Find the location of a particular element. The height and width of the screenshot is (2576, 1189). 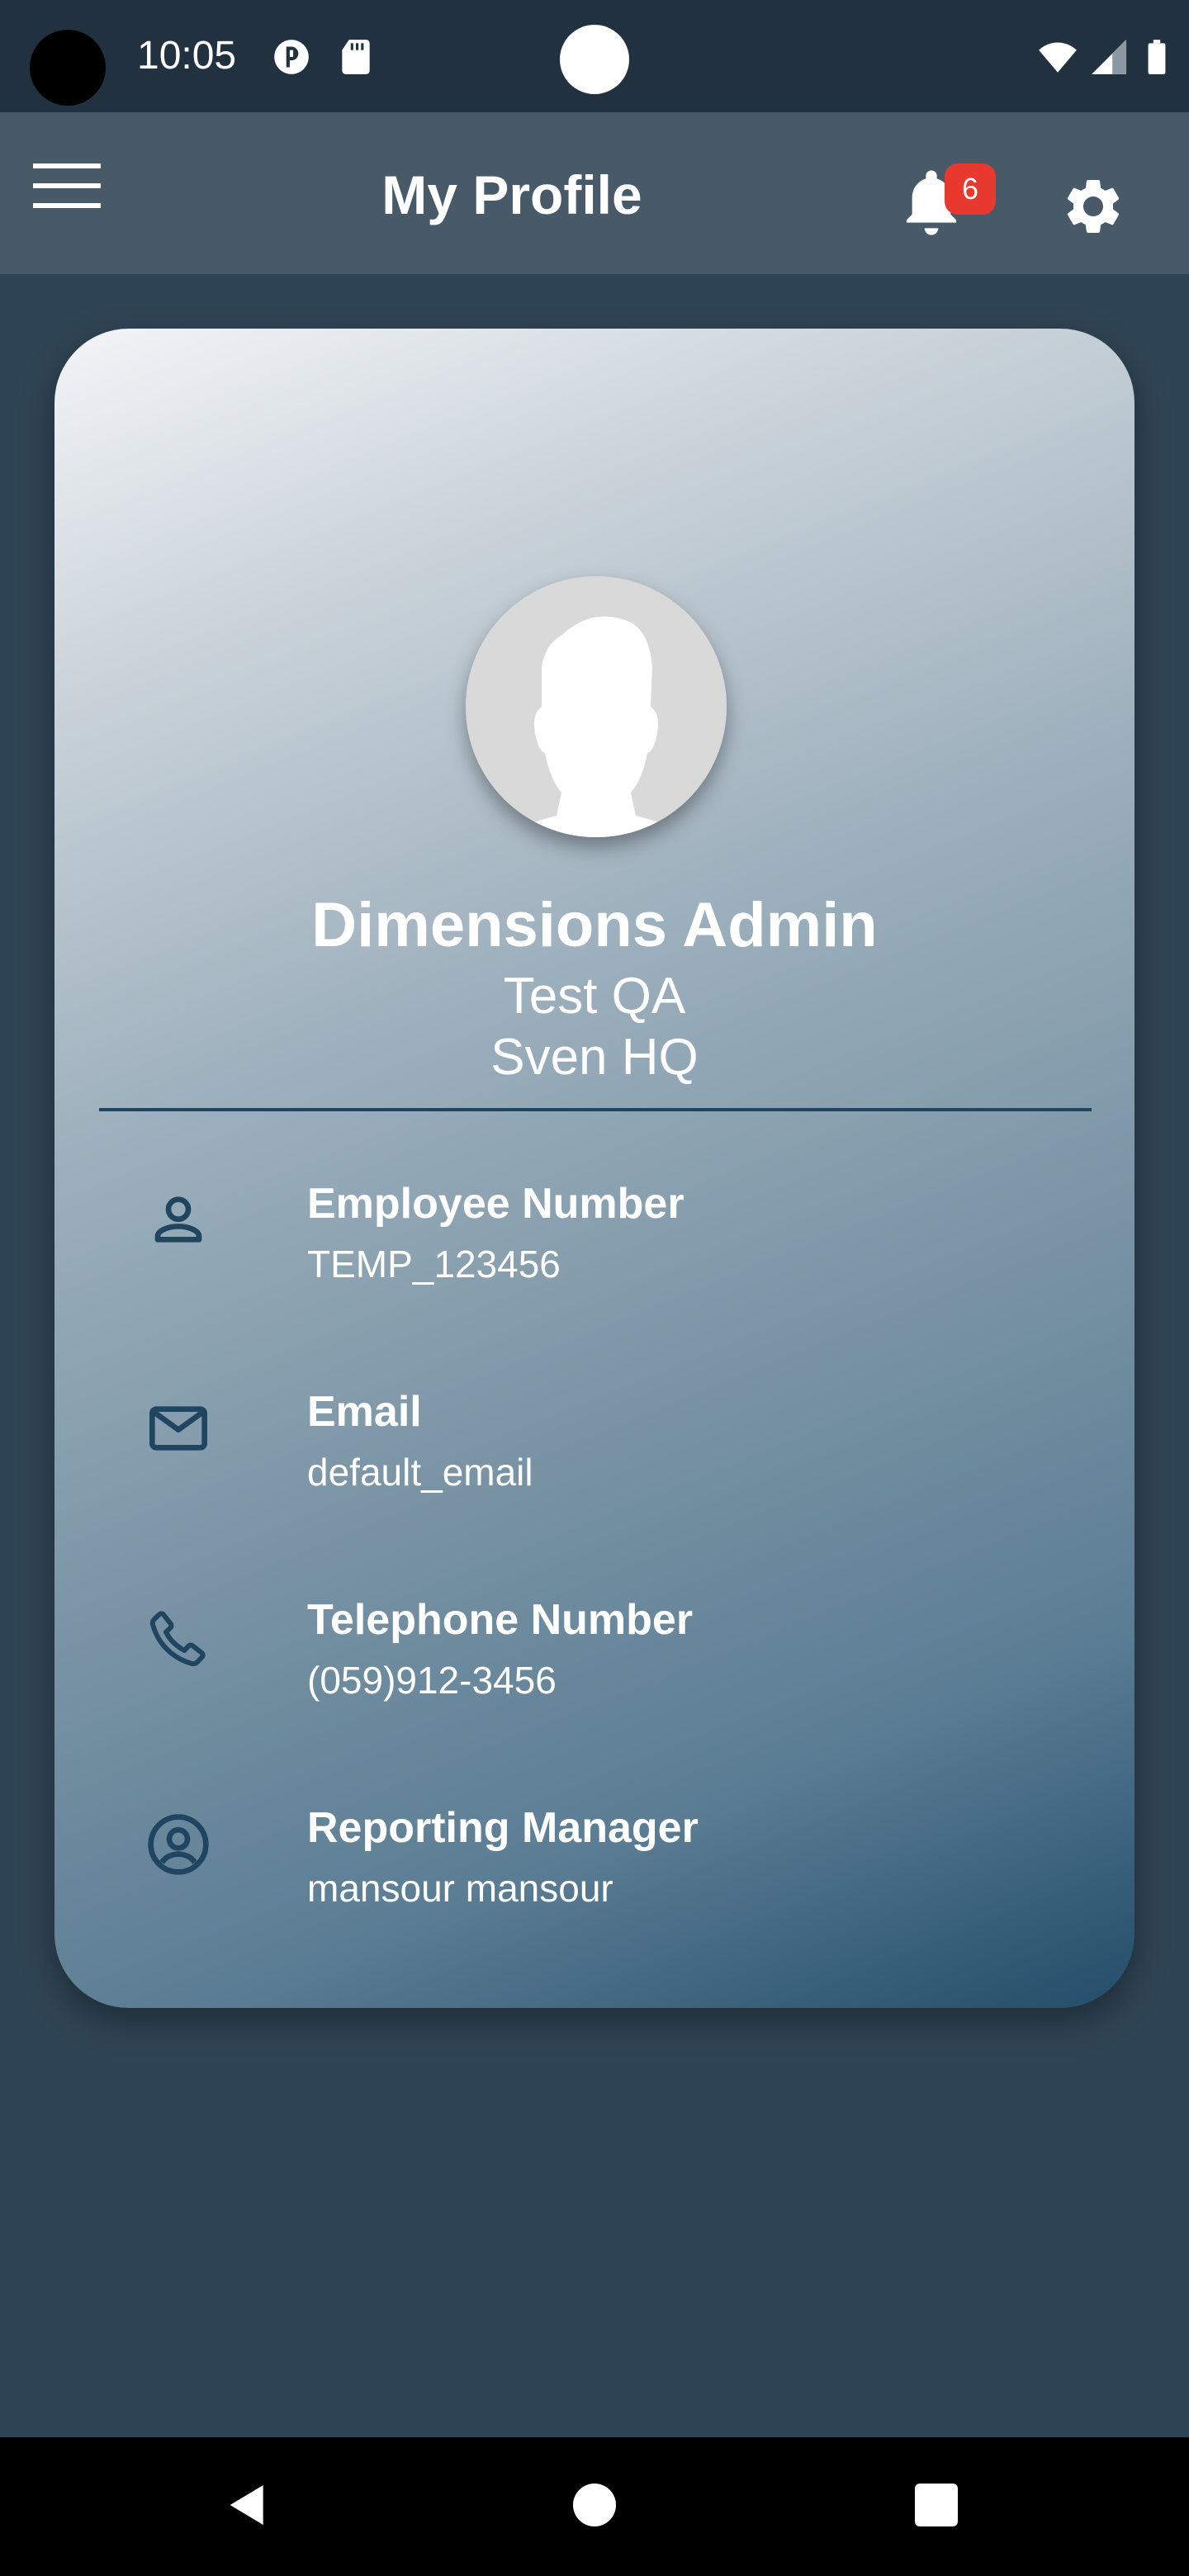

notification-count-badge: 6 is located at coordinates (970, 189).